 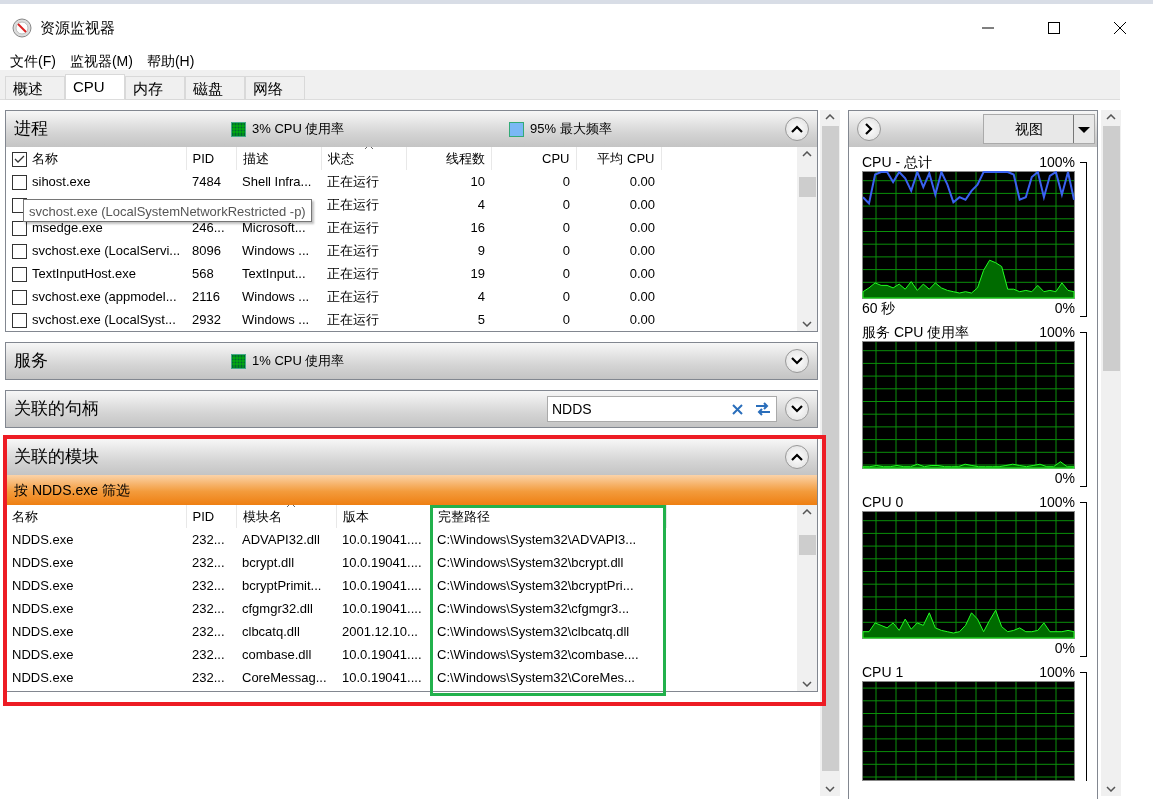 What do you see at coordinates (22, 28) in the screenshot?
I see `gauge-icon` at bounding box center [22, 28].